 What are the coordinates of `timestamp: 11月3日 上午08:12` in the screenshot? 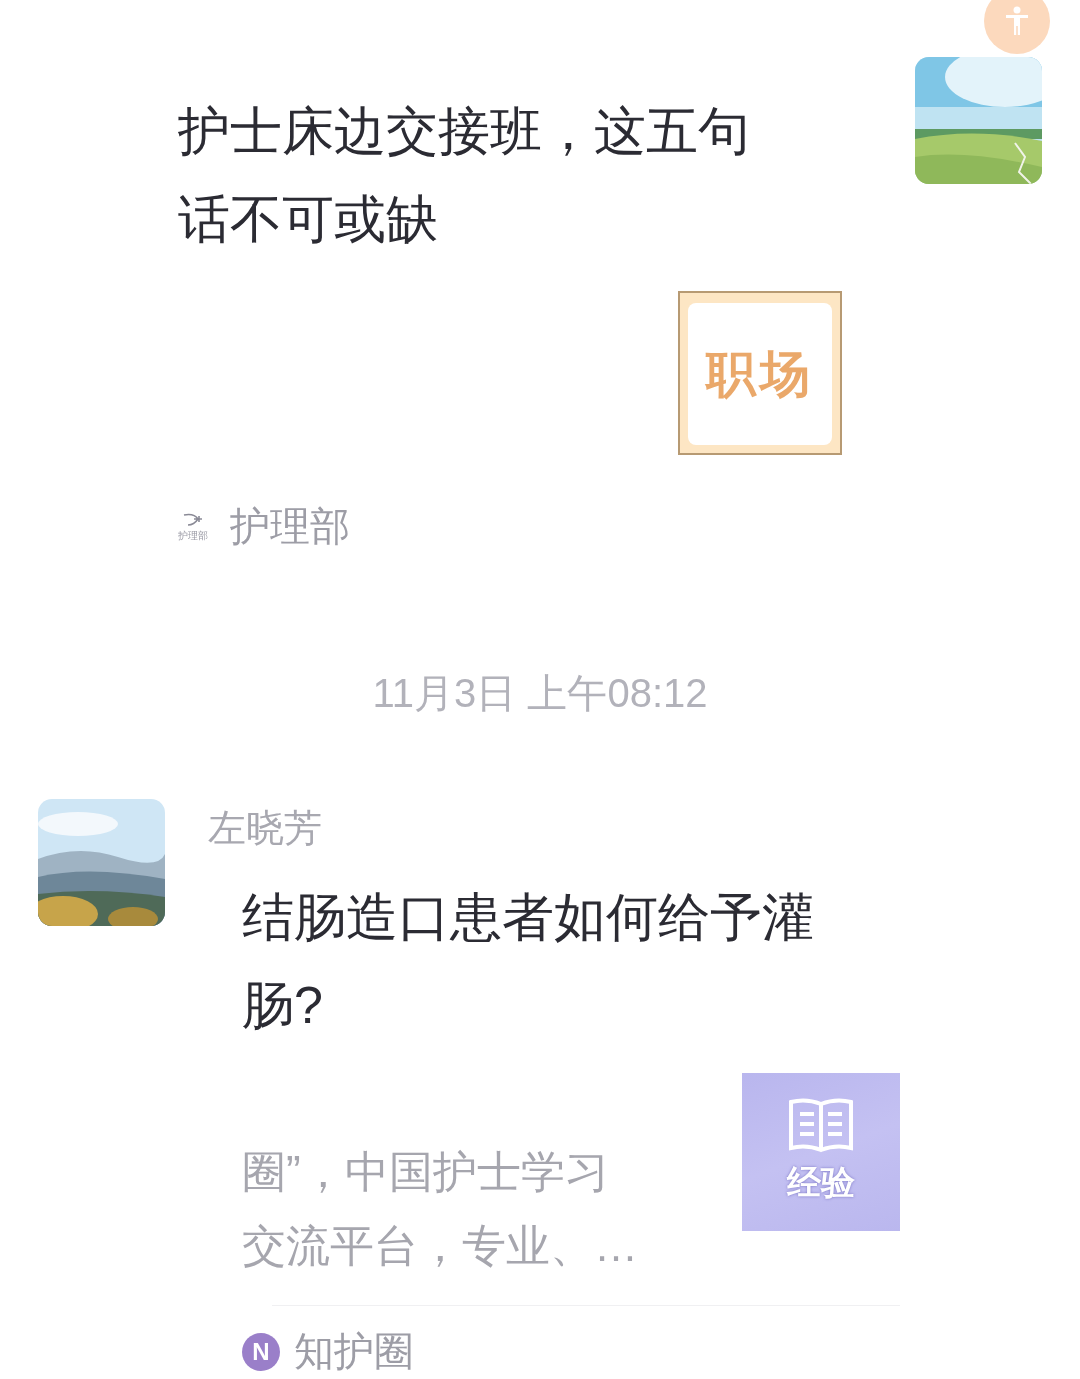 It's located at (540, 693).